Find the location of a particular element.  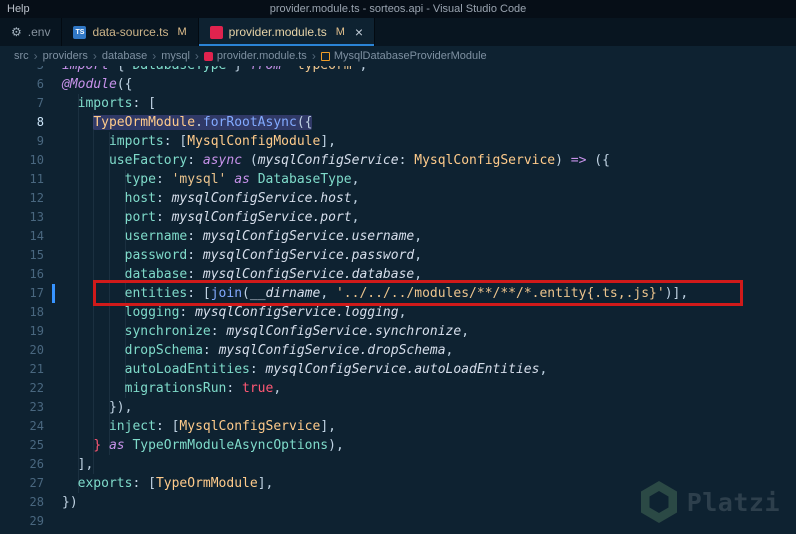

breadcrumb-item-MysqlDatabaseProviderModule: MysqlDatabaseProviderModule is located at coordinates (403, 56).